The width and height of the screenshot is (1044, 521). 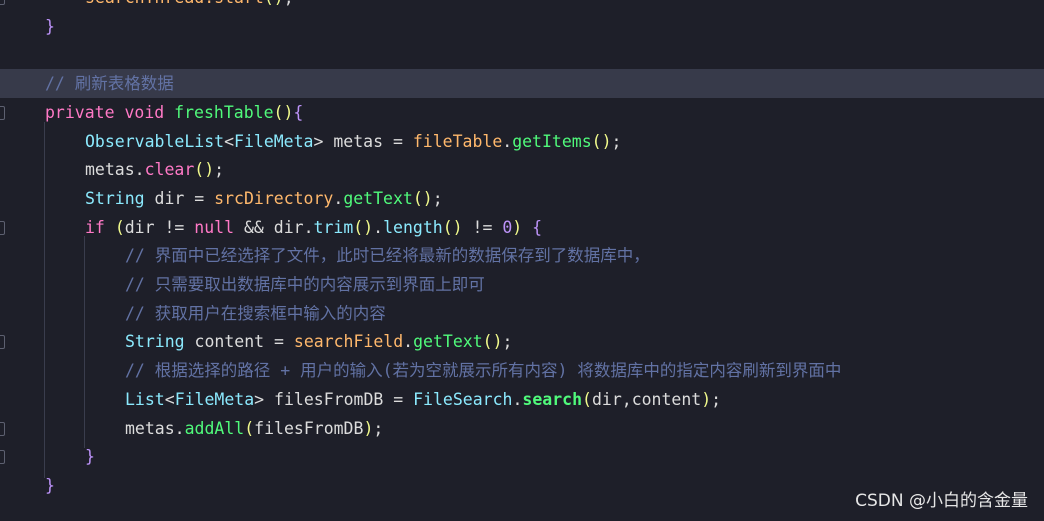 I want to click on code-line: // 只需要取出数据库中的内容展示到界面上即可, so click(x=522, y=284).